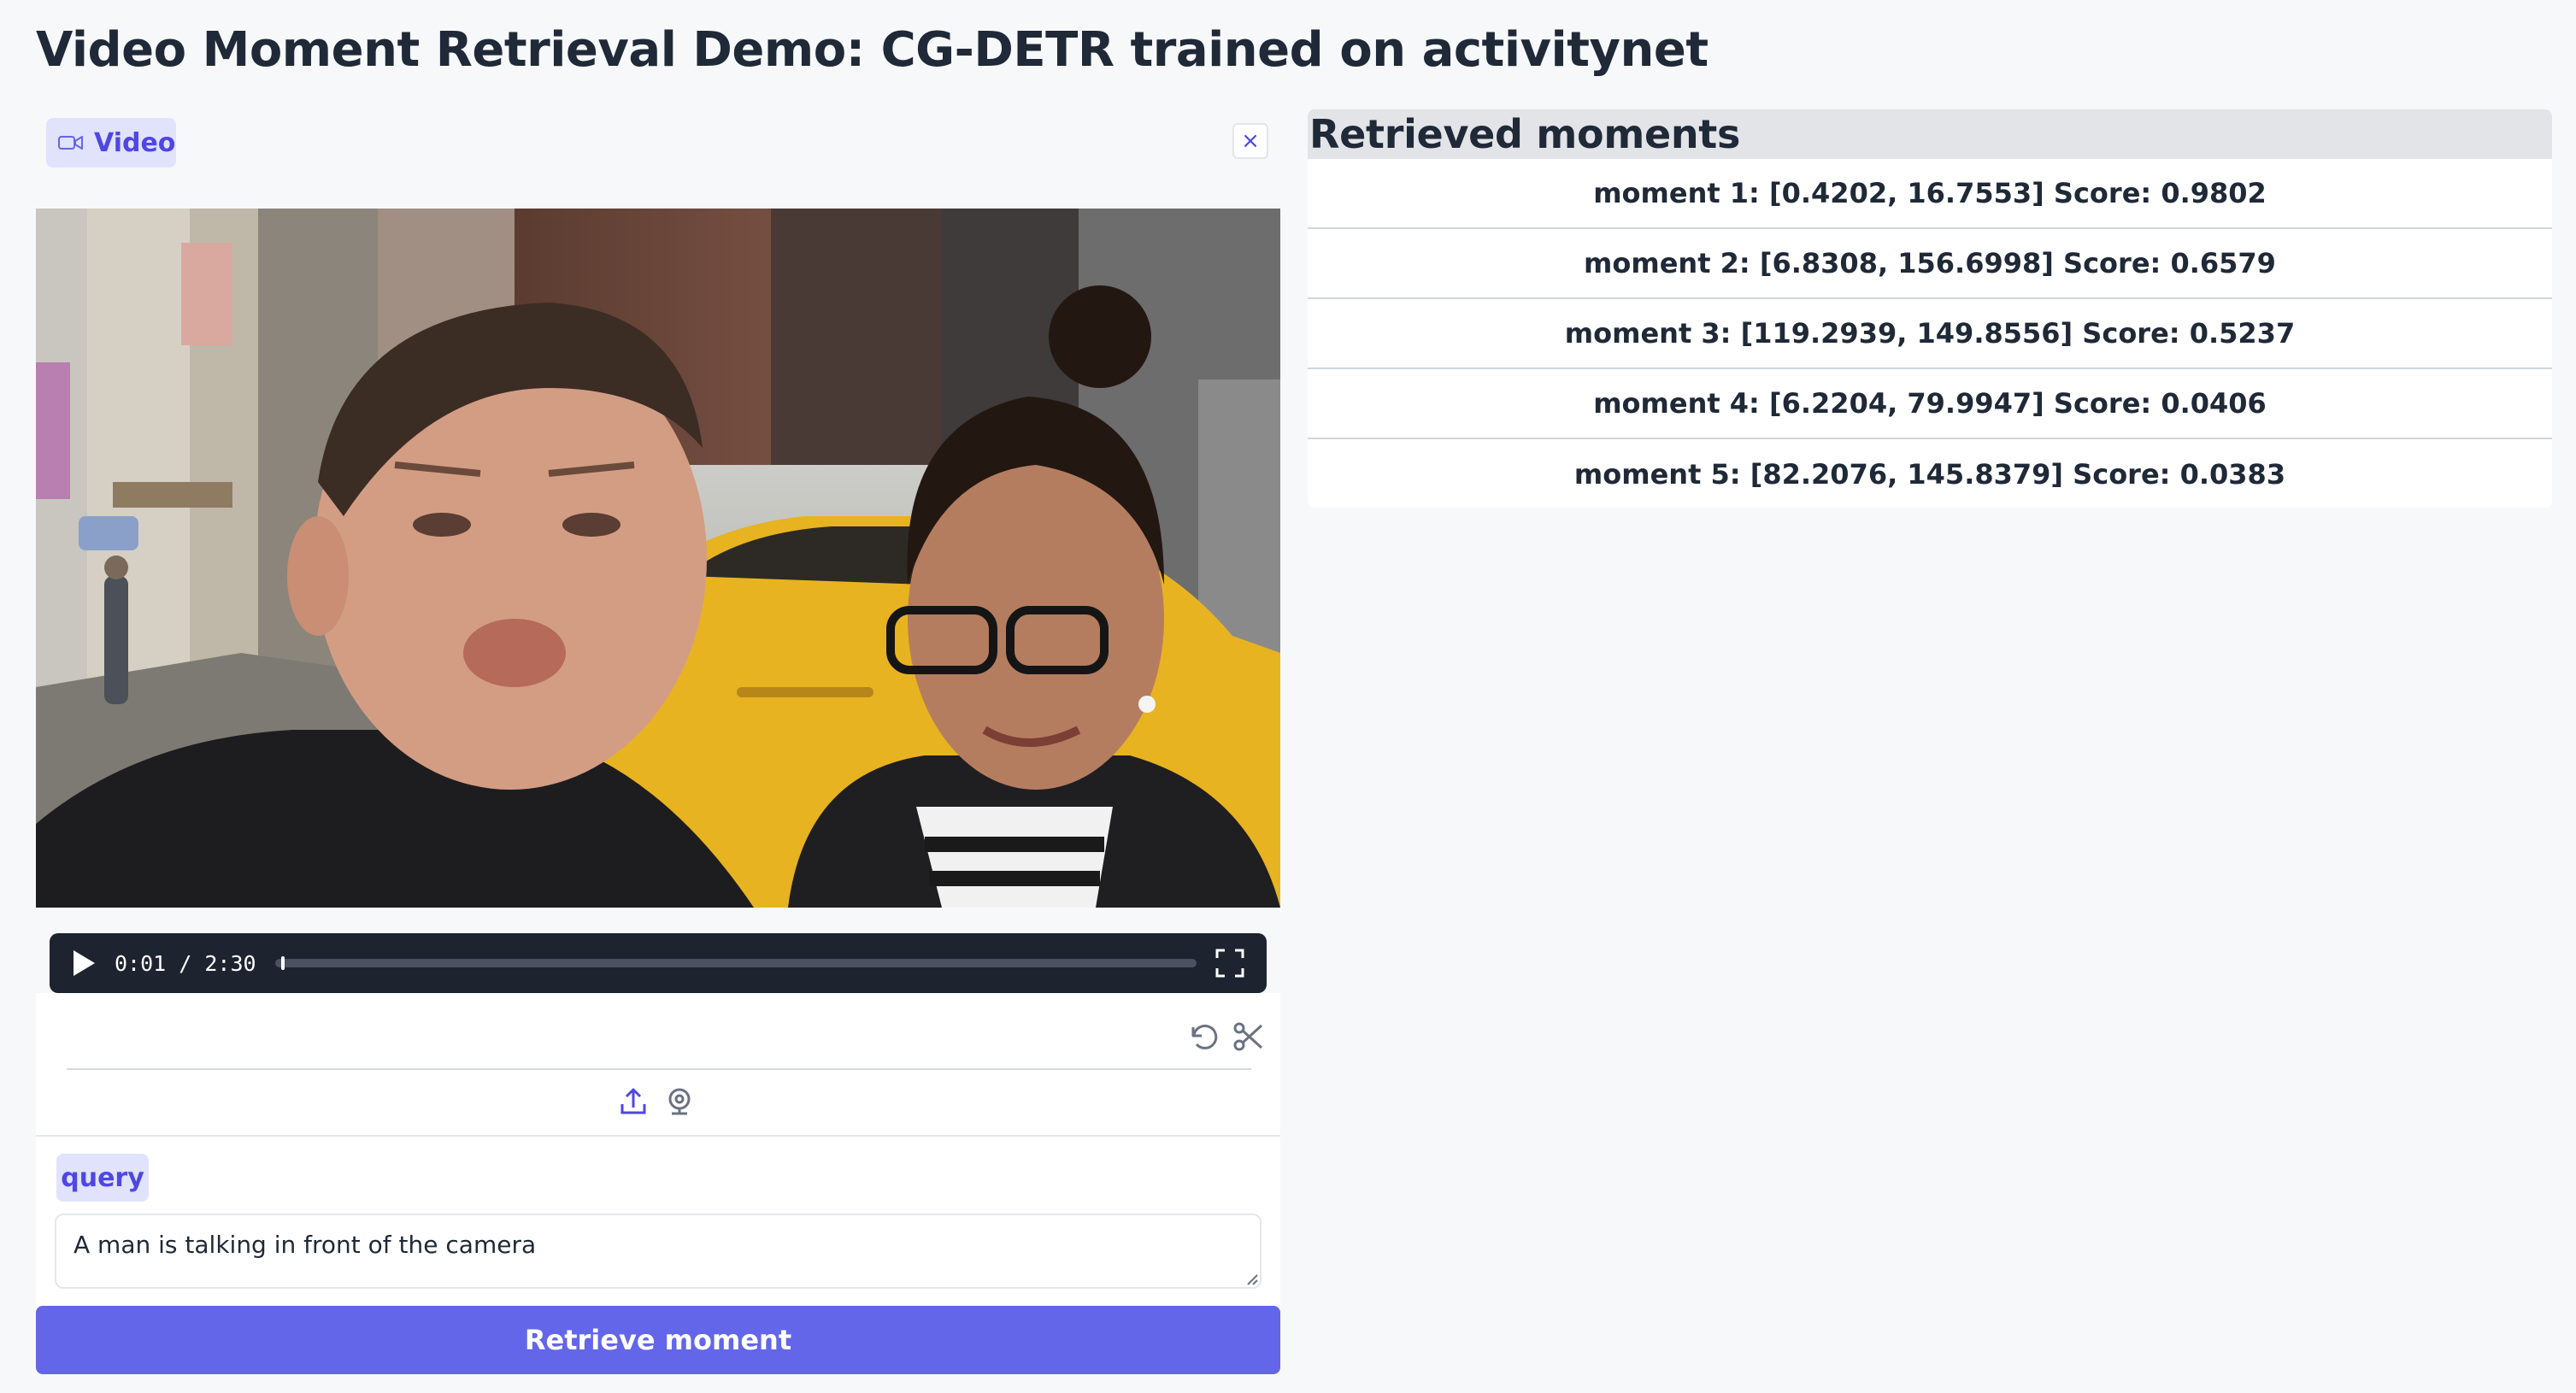 This screenshot has height=1393, width=2576. Describe the element at coordinates (658, 1340) in the screenshot. I see `retrieve-moment-button: Retrieve moment` at that location.